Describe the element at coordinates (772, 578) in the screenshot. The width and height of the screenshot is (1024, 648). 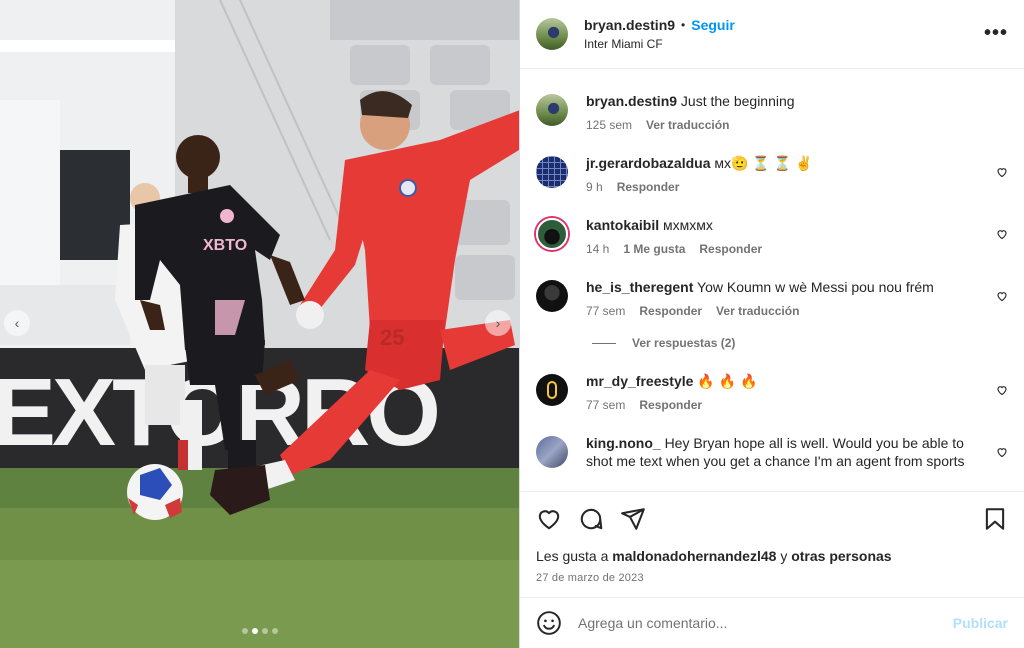
I see `post-date: 27 de marzo de 2023` at that location.